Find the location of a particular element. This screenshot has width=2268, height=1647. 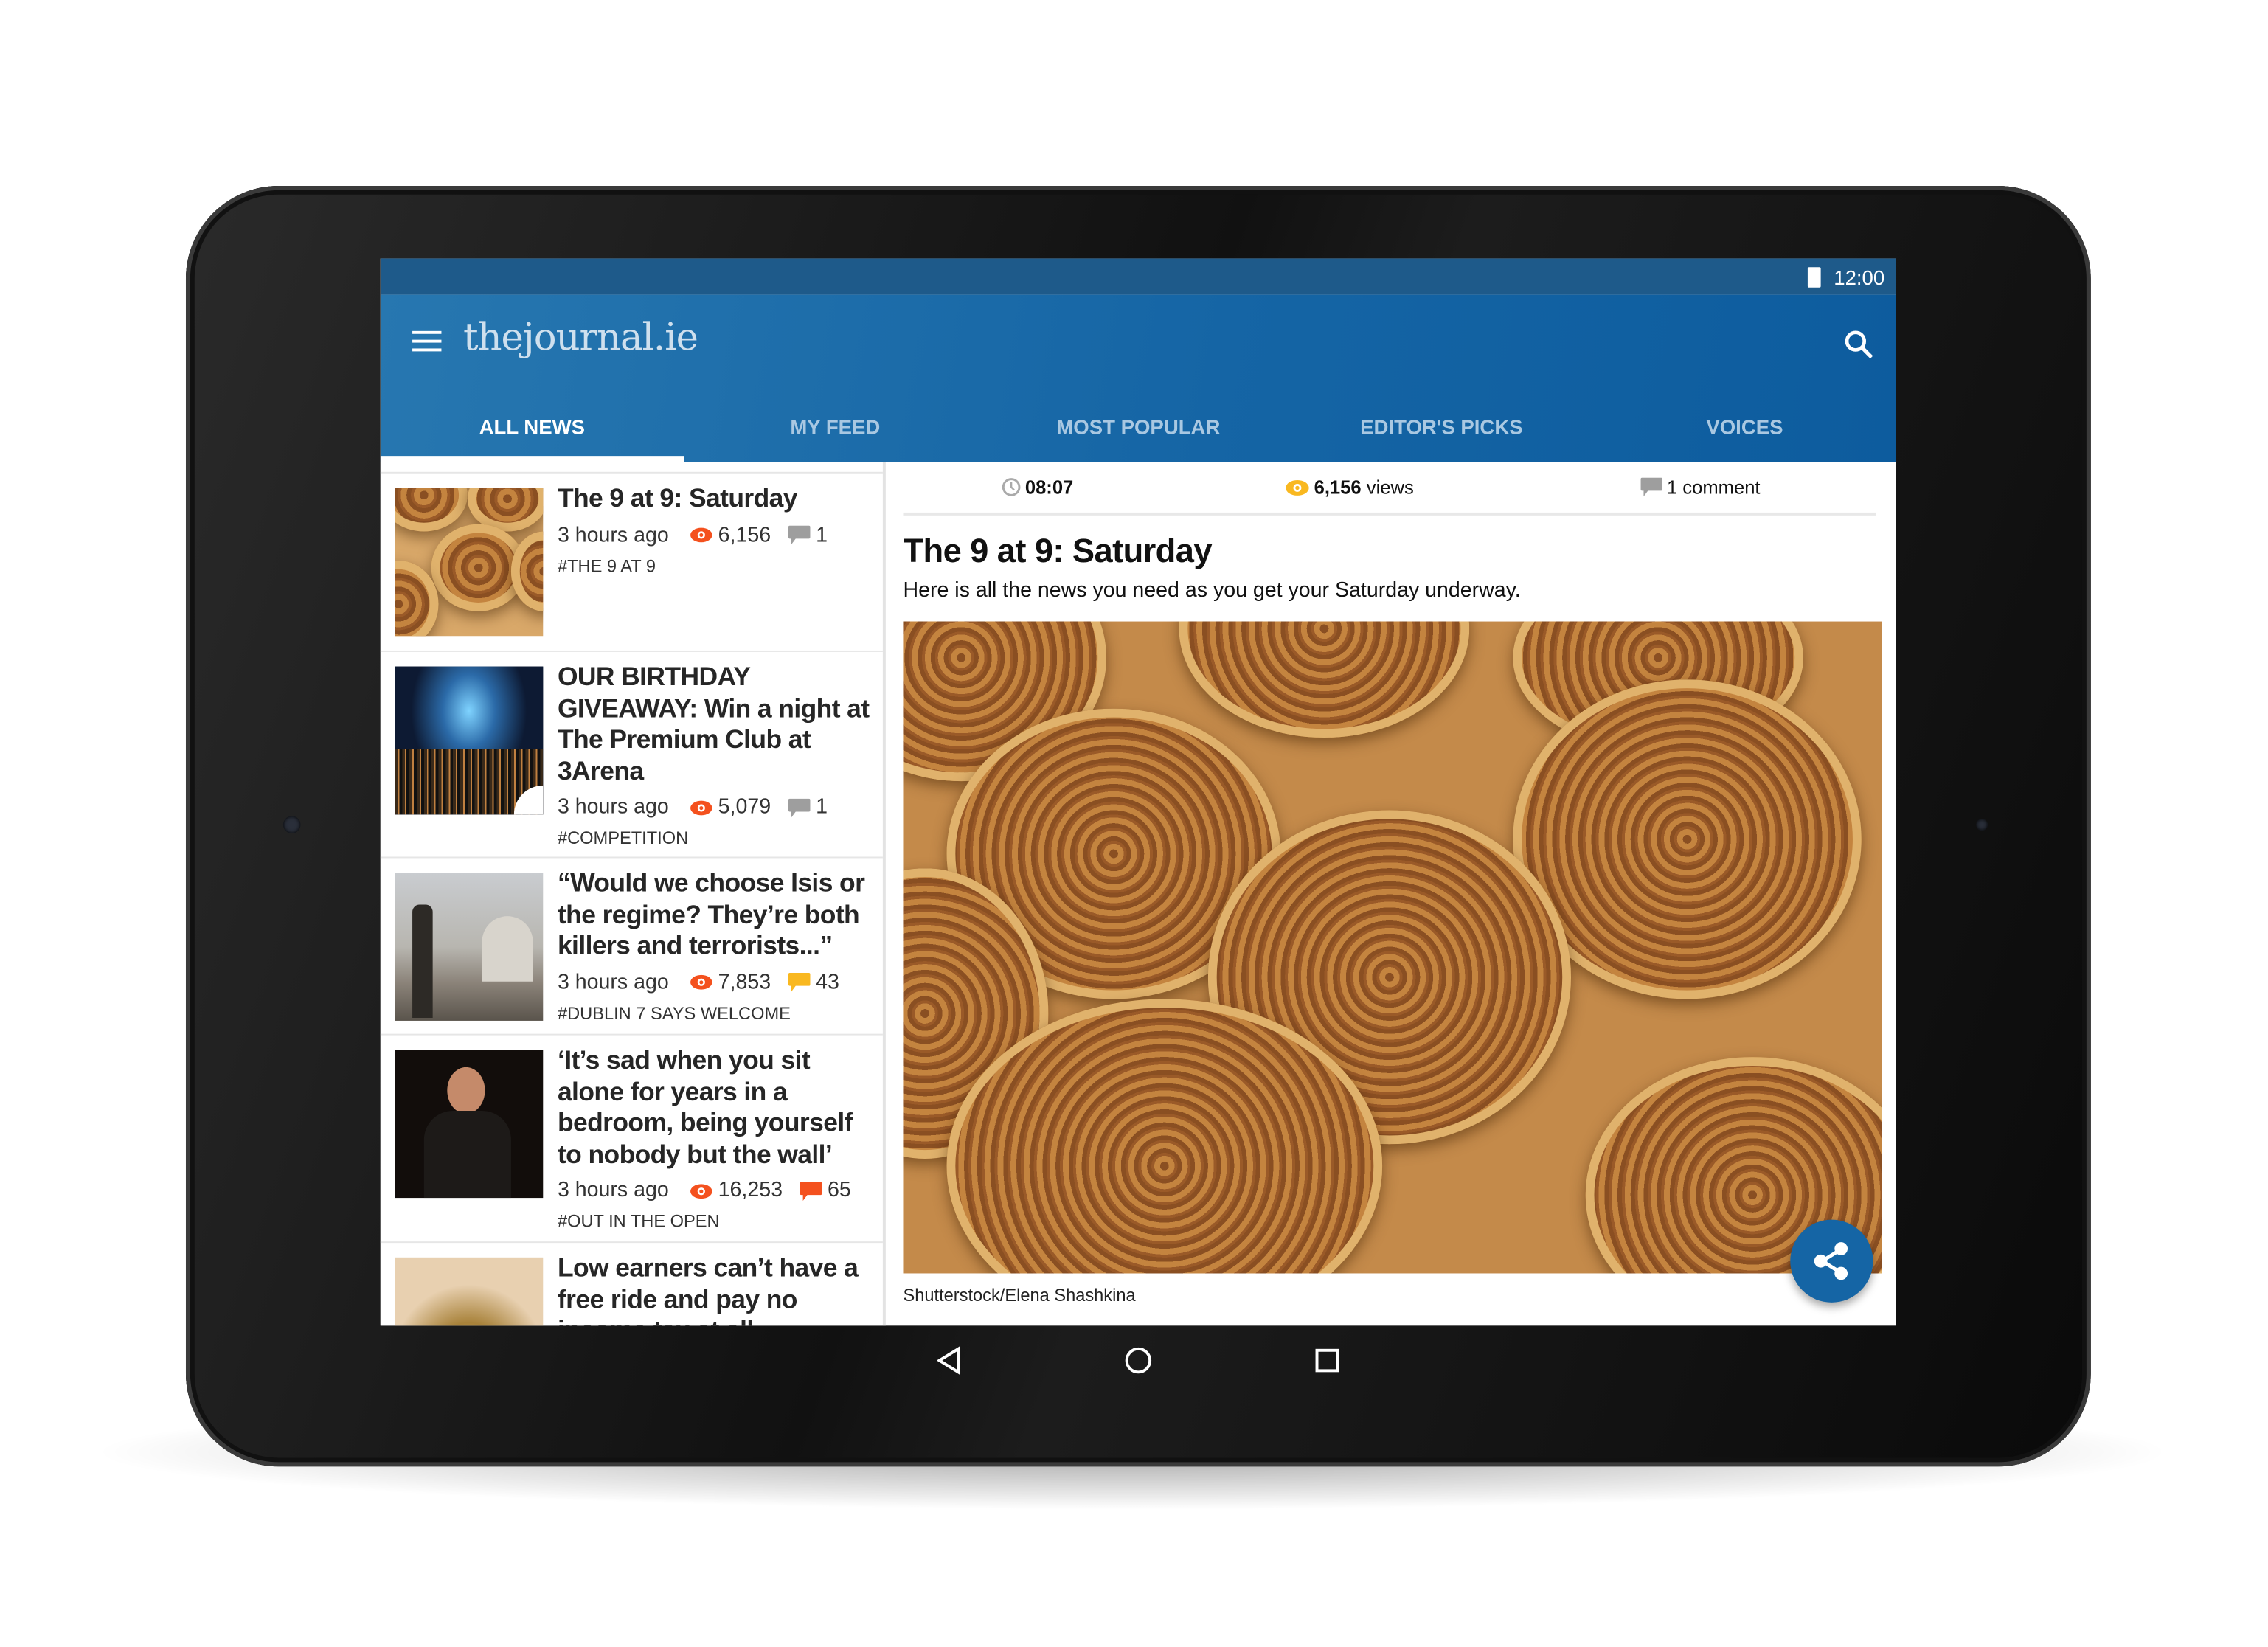

article-tag: #THE 9 AT 9 is located at coordinates (714, 565).